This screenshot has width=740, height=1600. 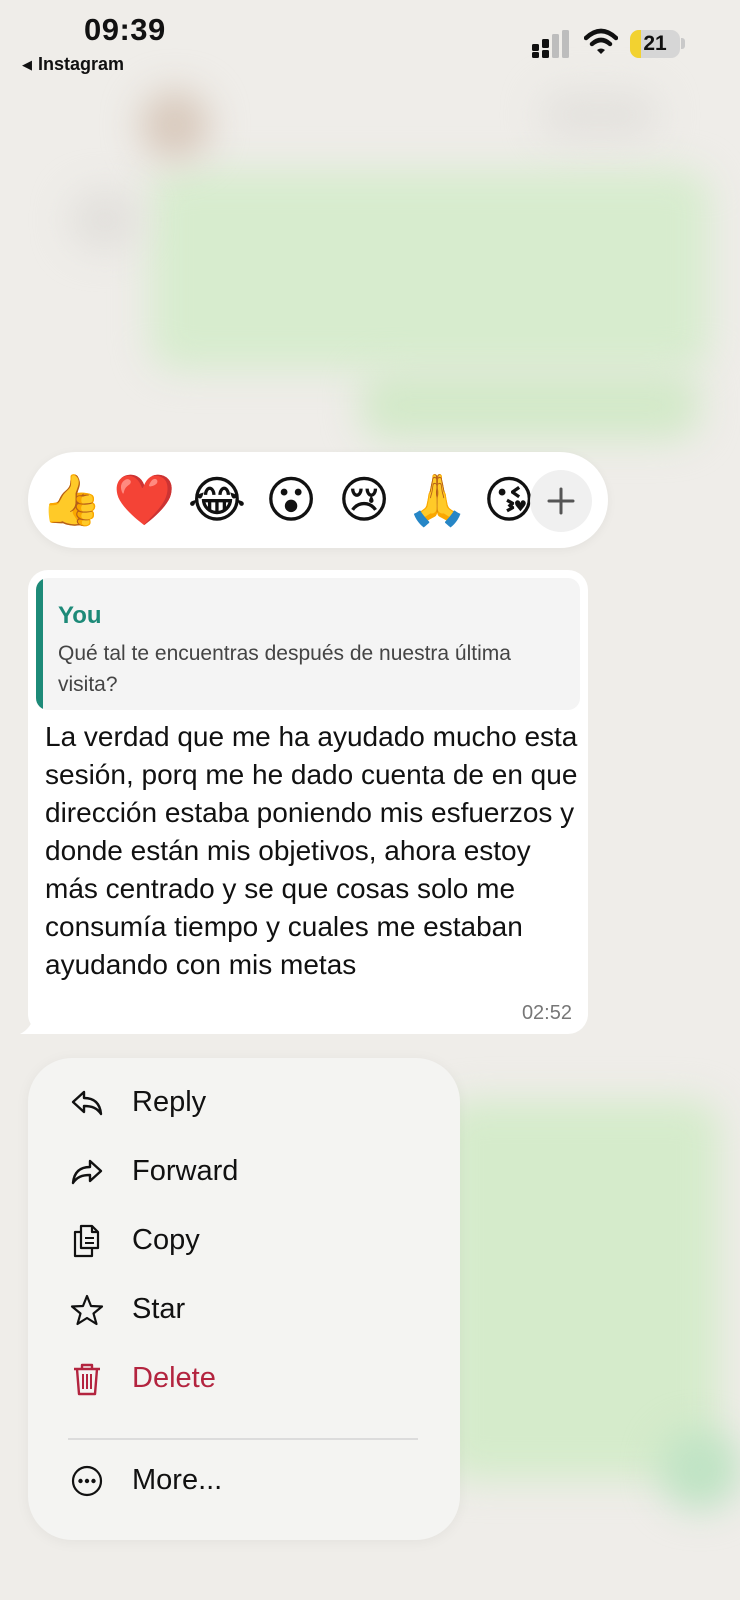 What do you see at coordinates (87, 1379) in the screenshot?
I see `trash-icon` at bounding box center [87, 1379].